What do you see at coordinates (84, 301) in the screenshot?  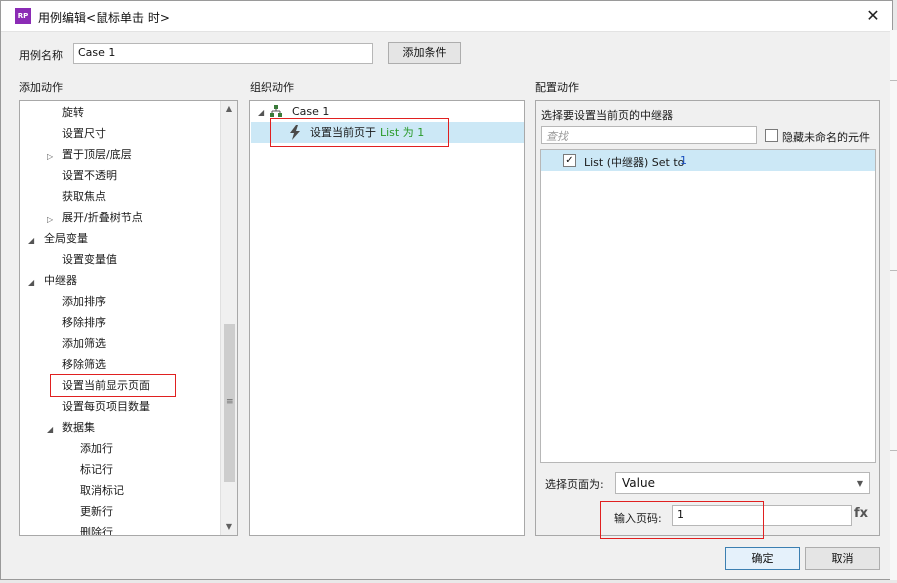 I see `tree-item-add-sort: 添加排序` at bounding box center [84, 301].